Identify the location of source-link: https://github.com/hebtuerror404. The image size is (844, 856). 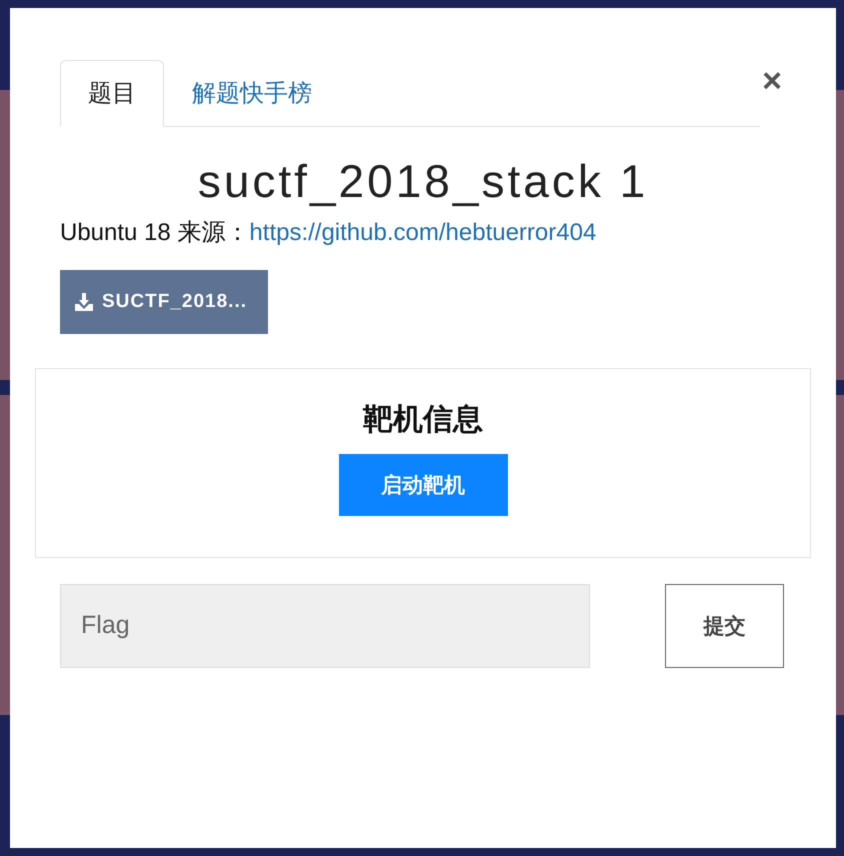
(422, 232).